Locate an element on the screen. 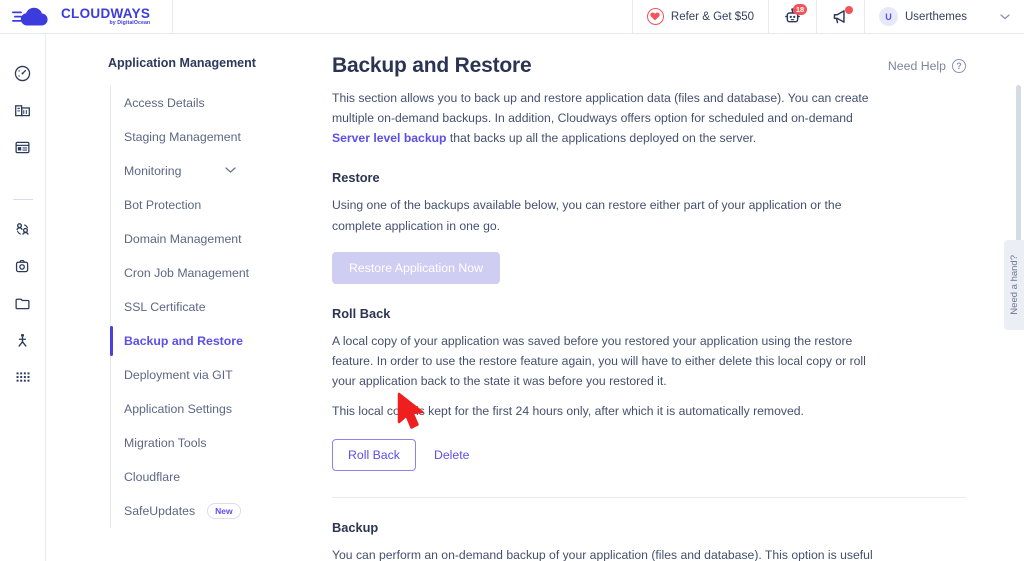  person-branch-glyph is located at coordinates (22, 340).